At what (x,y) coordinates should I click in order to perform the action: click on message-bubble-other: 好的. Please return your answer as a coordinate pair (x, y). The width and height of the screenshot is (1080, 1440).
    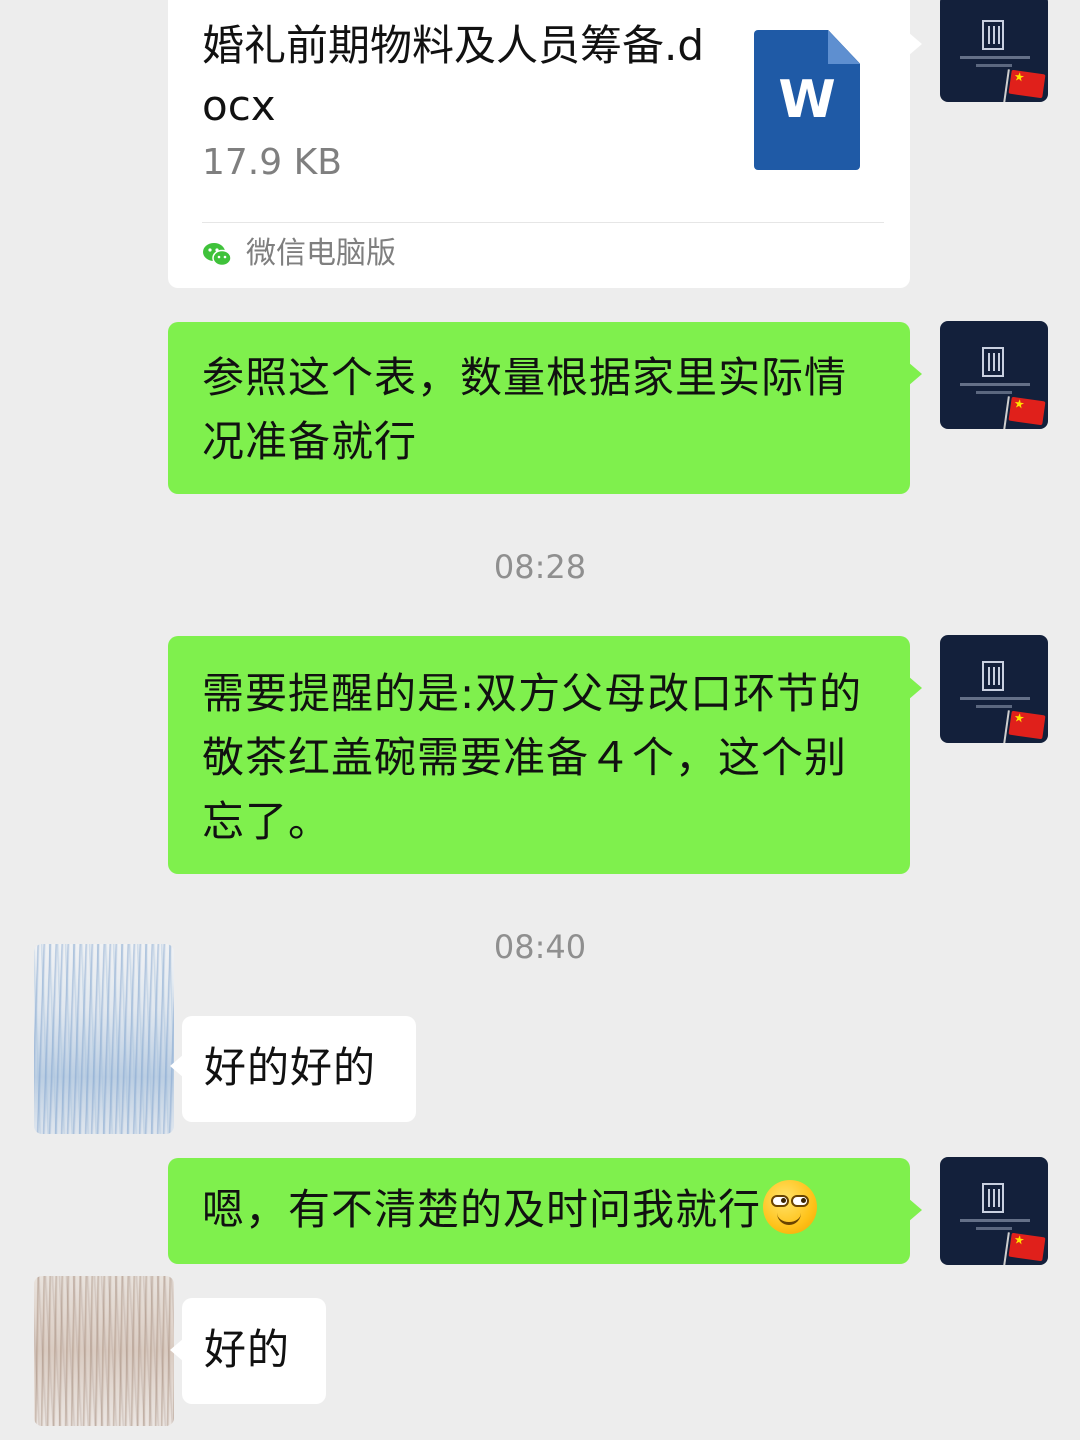
    Looking at the image, I should click on (254, 1351).